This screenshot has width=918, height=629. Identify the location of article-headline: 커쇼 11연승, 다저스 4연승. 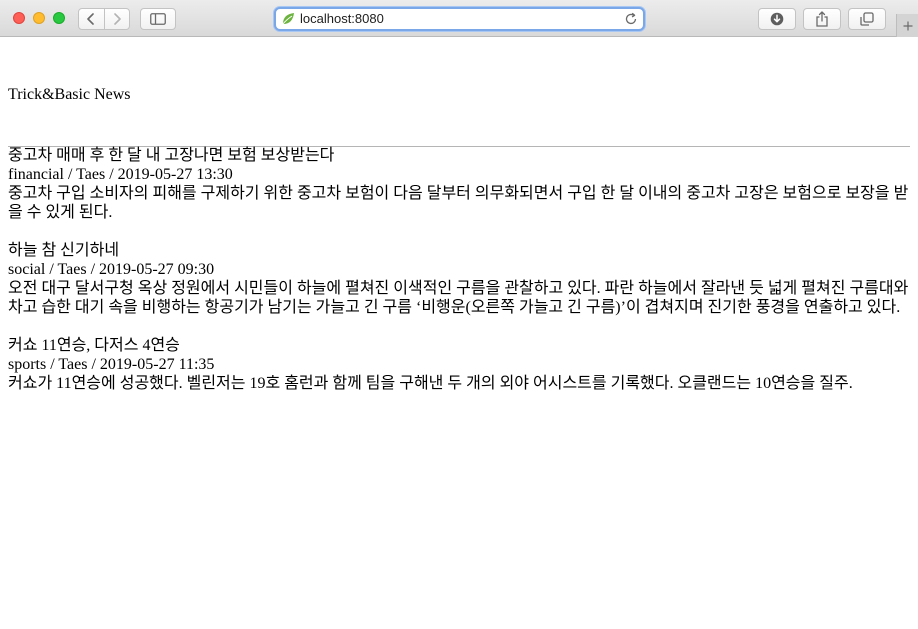
(94, 345).